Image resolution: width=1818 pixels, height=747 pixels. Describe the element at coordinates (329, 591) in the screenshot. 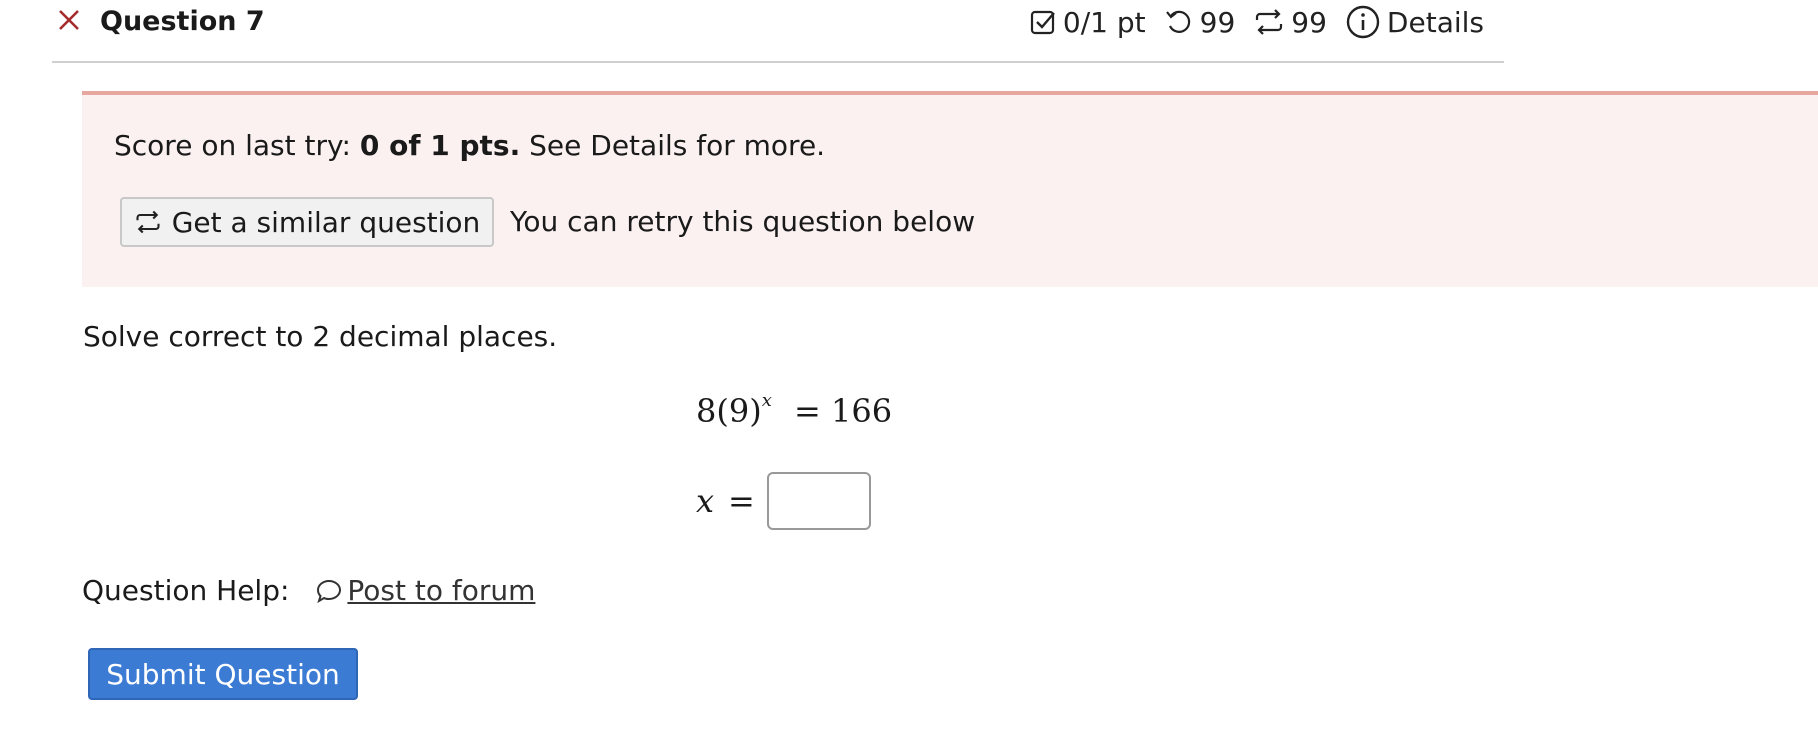

I see `speech-bubble-icon` at that location.